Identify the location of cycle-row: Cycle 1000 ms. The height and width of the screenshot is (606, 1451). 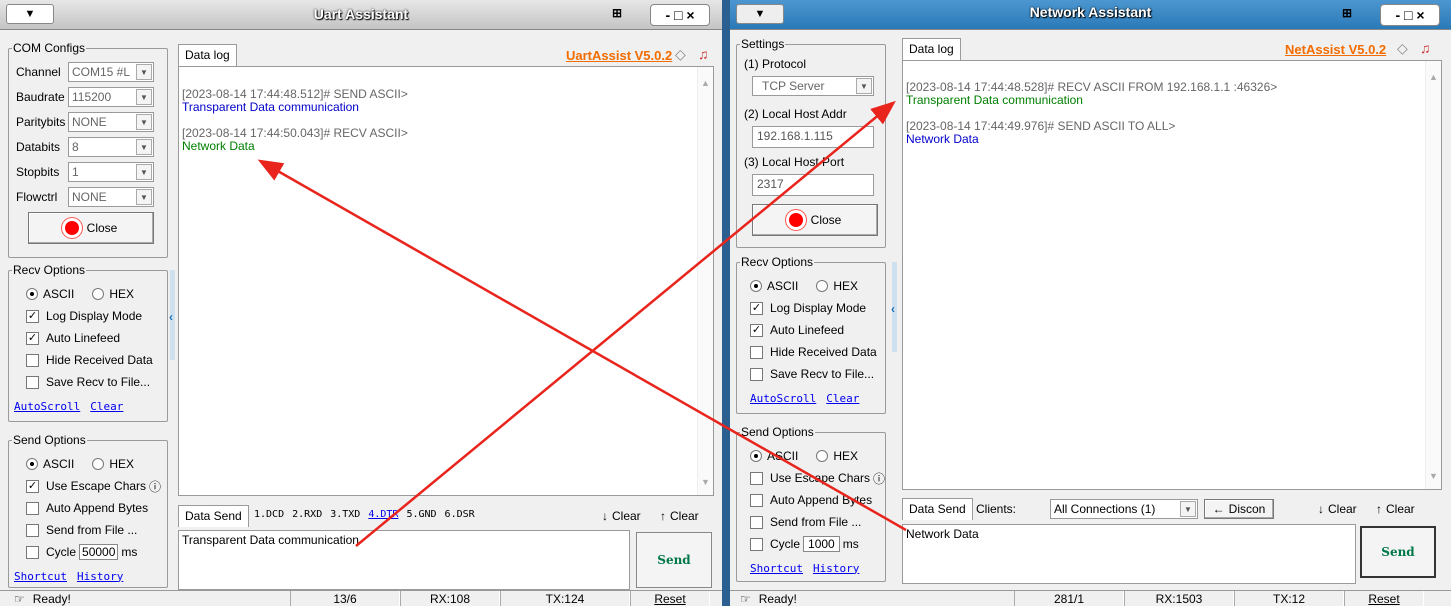
(804, 544).